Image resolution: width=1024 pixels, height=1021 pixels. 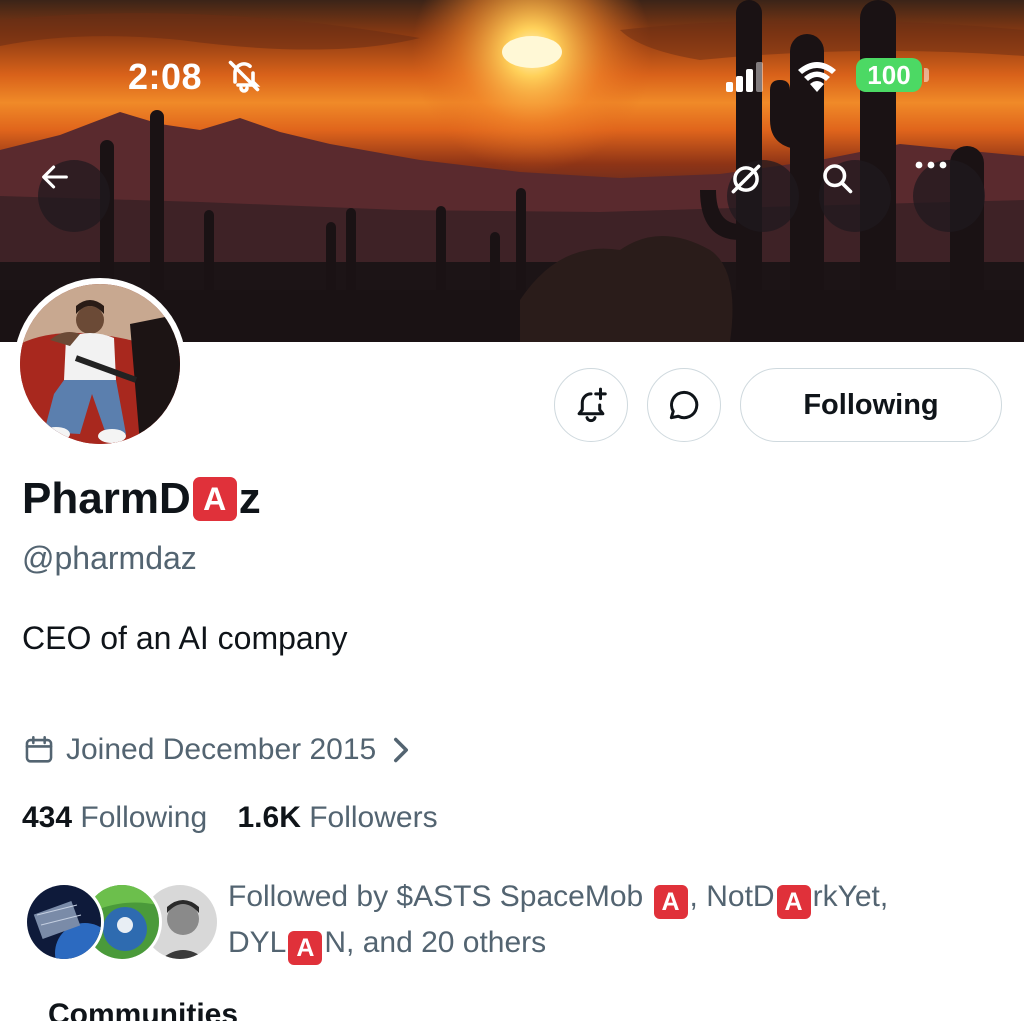 I want to click on bell-plus-icon, so click(x=592, y=405).